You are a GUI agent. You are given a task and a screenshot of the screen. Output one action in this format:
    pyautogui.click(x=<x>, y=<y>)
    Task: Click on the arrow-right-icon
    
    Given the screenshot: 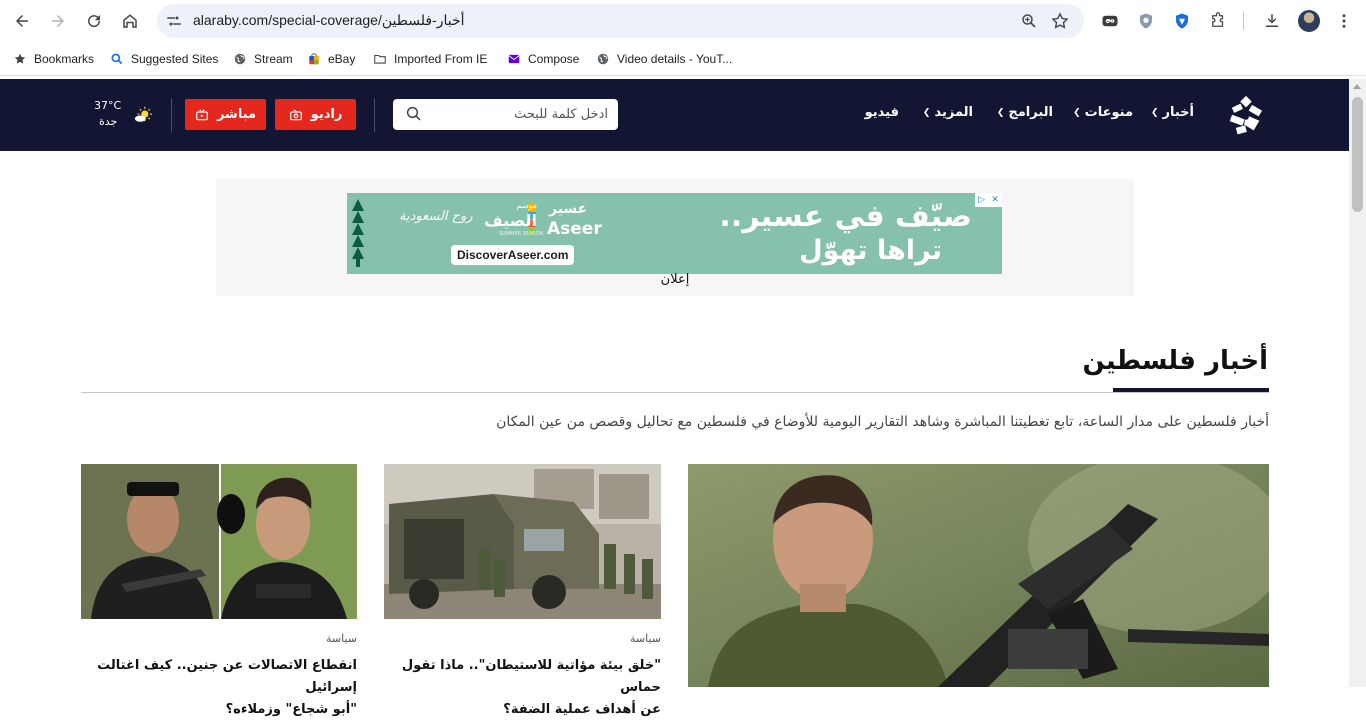 What is the action you would take?
    pyautogui.click(x=58, y=21)
    